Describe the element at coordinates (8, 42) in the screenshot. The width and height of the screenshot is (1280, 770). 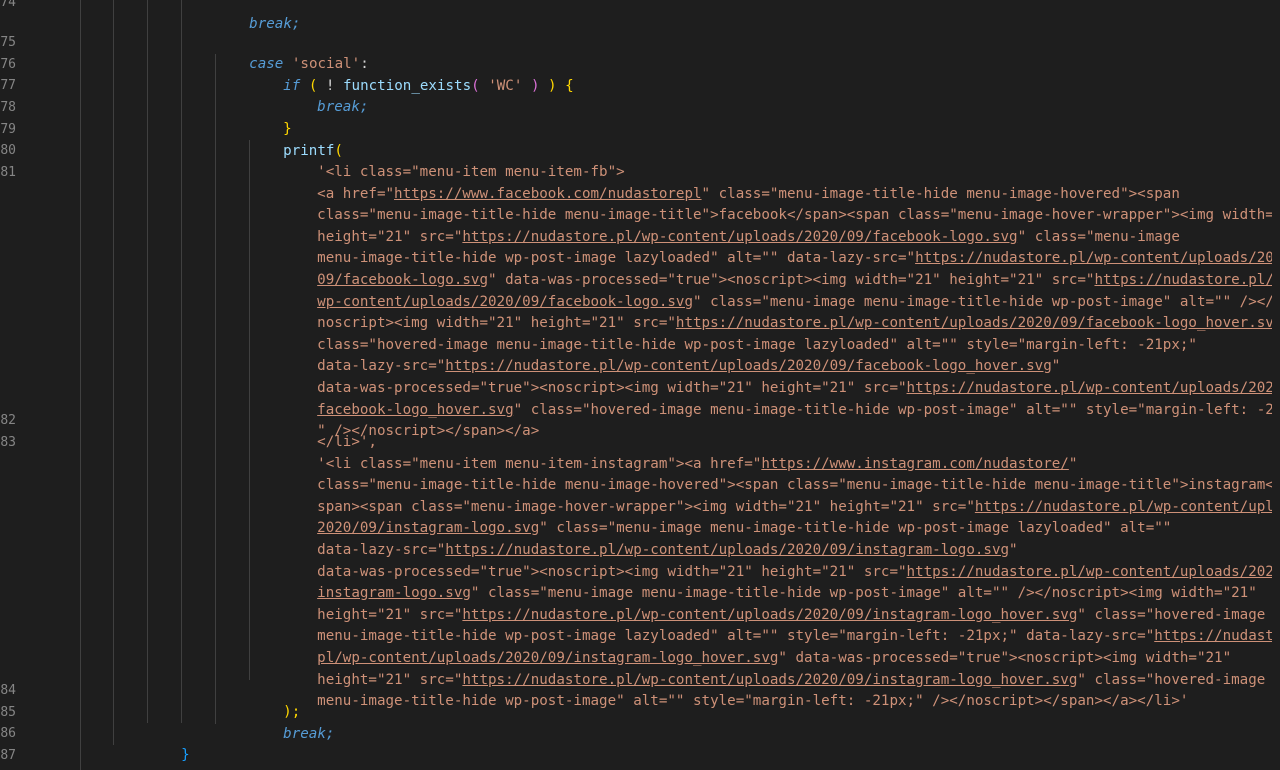
I see `line-number: 75` at that location.